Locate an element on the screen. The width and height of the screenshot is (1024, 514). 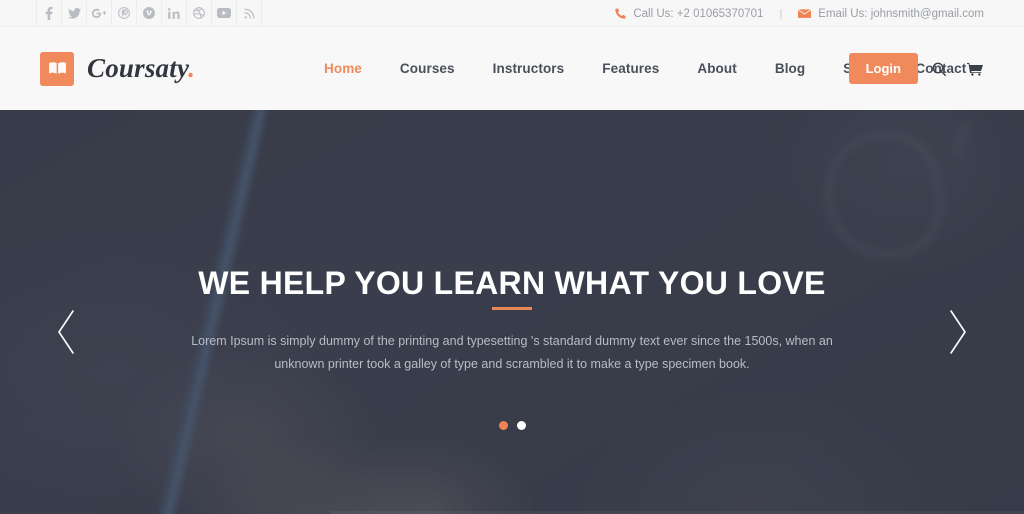
envelope-icon is located at coordinates (805, 13).